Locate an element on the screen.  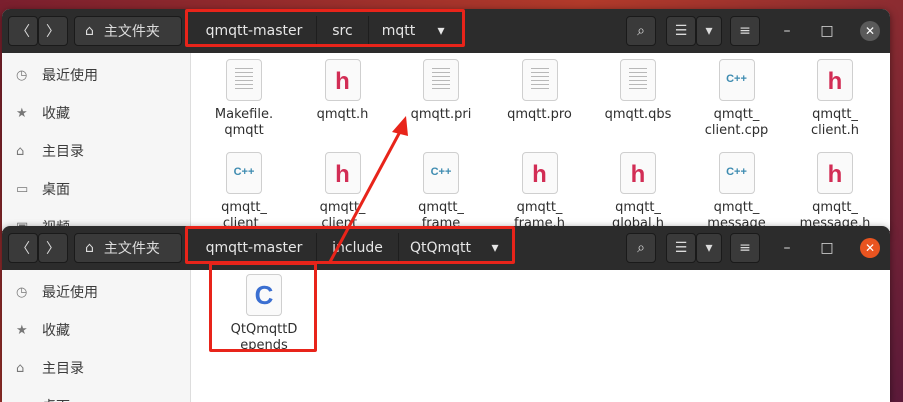
file-item: Makefile. qmqtt is located at coordinates (244, 99).